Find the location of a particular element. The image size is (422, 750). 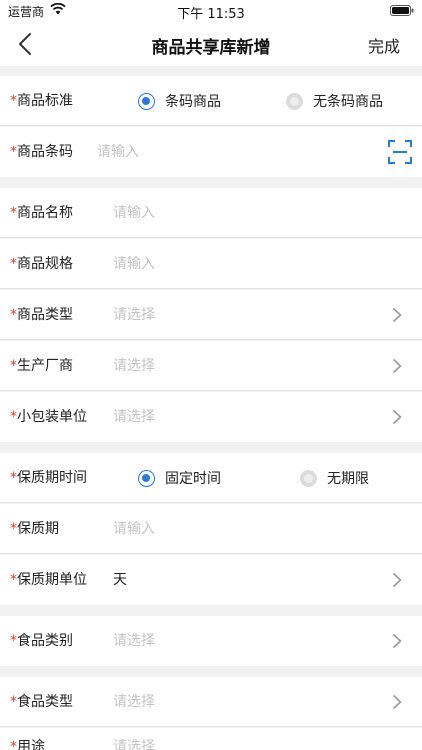

spec-input: 请输入 is located at coordinates (134, 264).